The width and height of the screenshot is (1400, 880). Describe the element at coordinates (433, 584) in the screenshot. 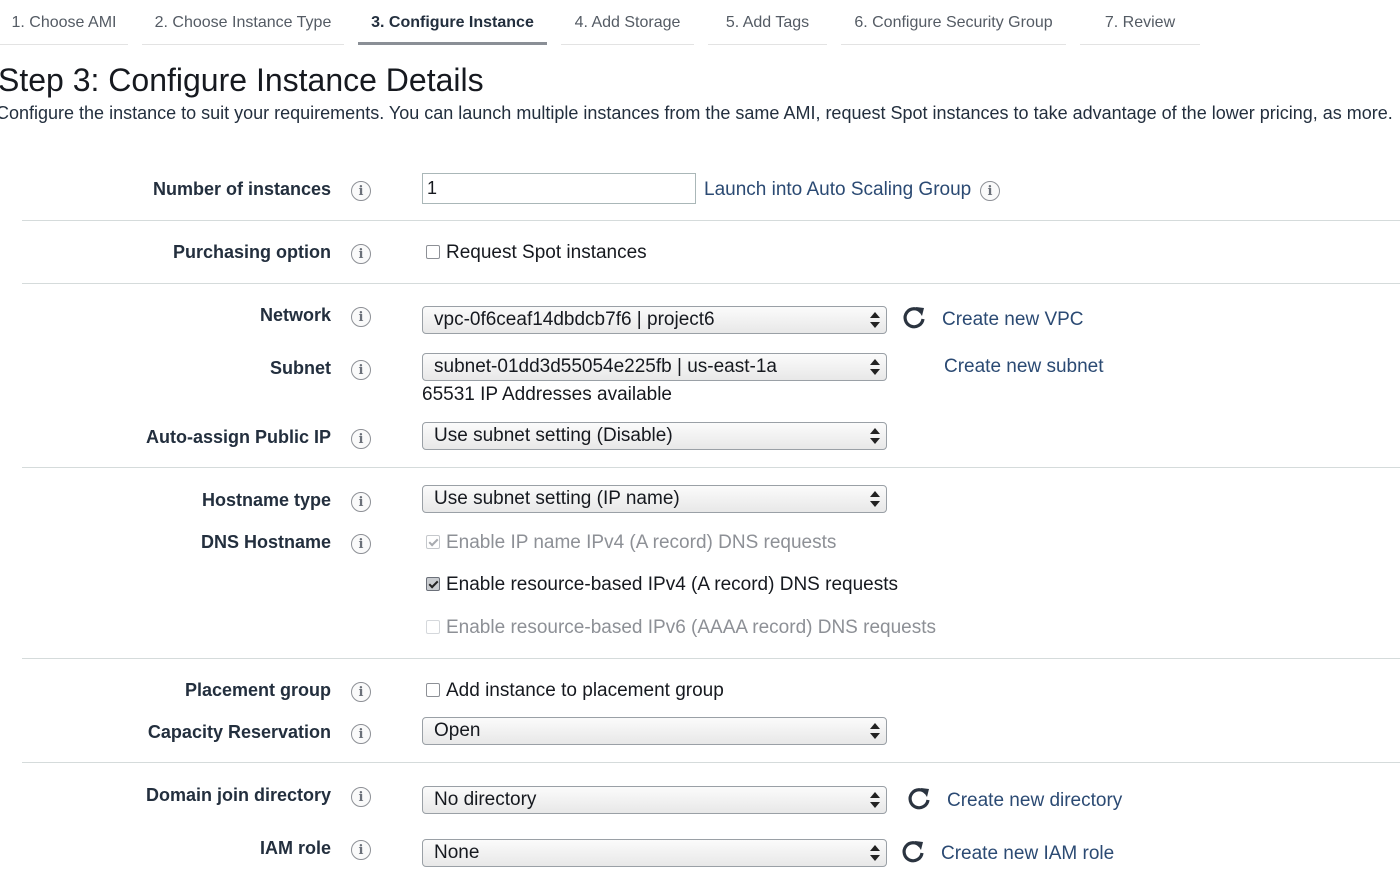

I see `dns-resource-ipv4-checkbox` at that location.